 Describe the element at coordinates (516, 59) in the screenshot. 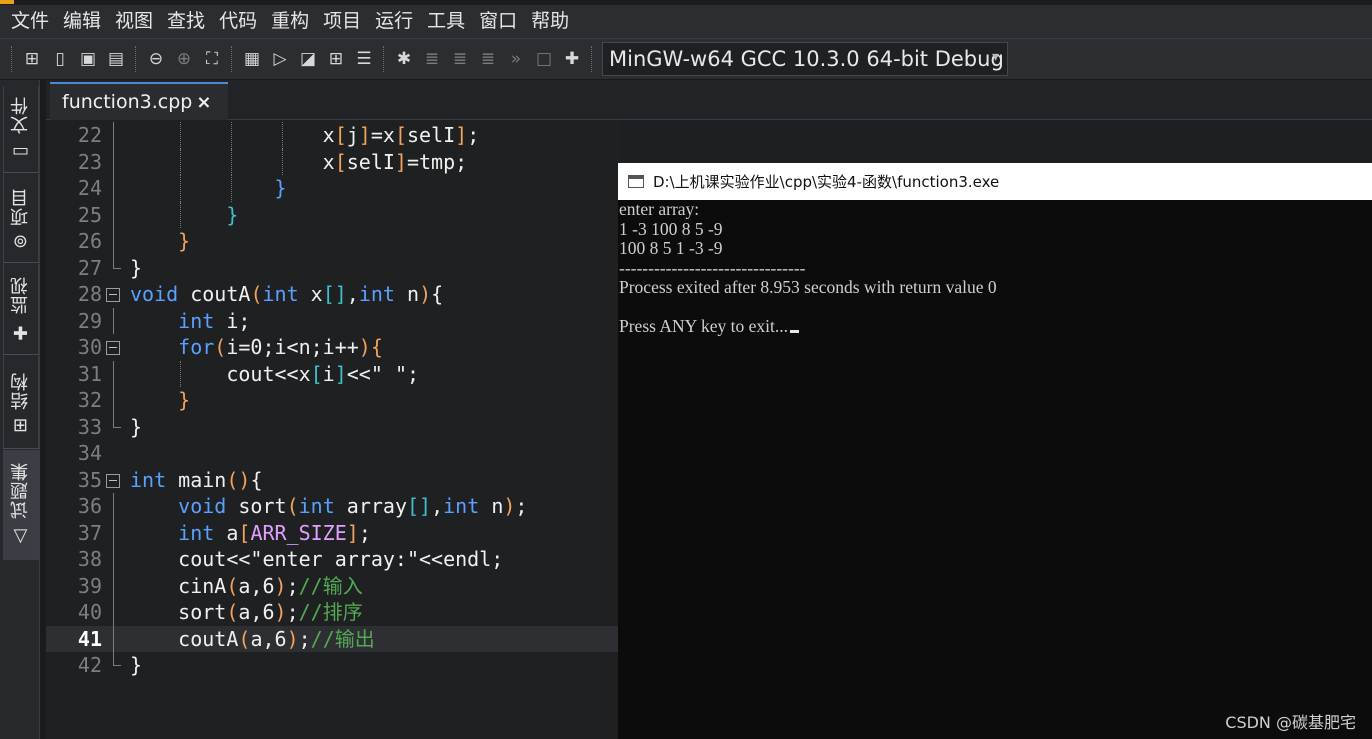

I see `continue-icon: »` at that location.